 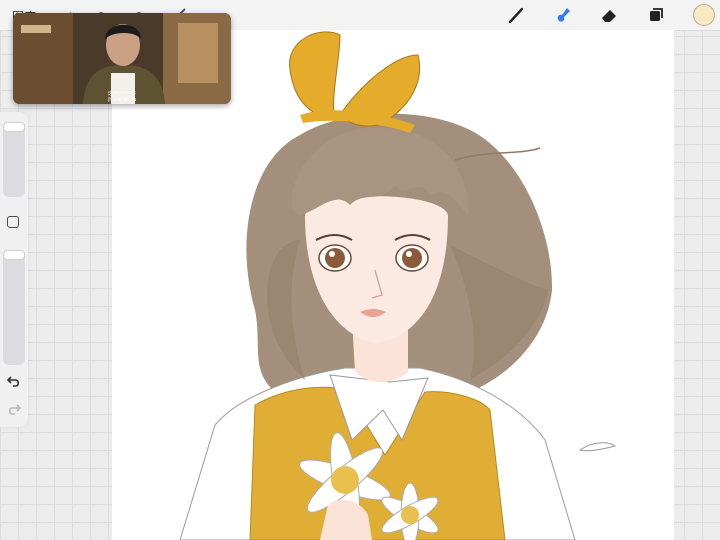 I want to click on picture-in-picture-video: 这一·一·一件 (h a e) Mr Lu, so click(x=122, y=58).